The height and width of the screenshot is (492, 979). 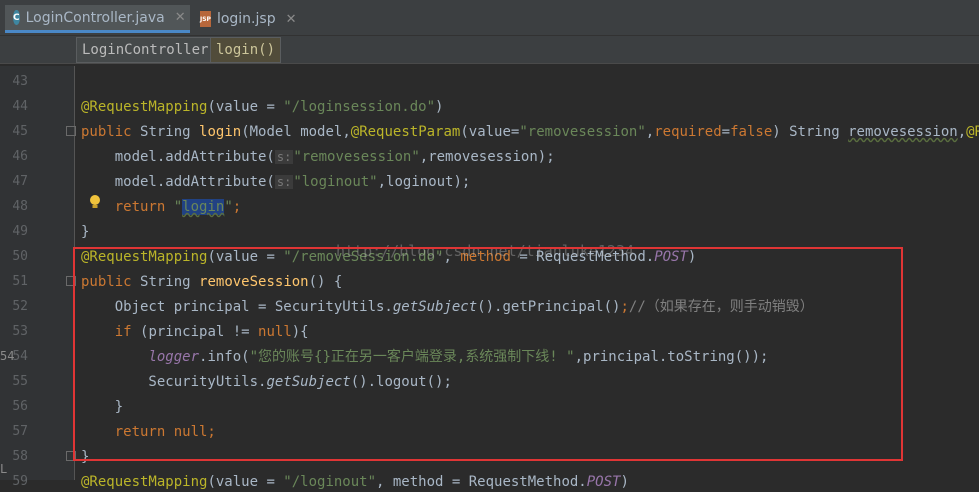 I want to click on code-line: }, so click(x=85, y=232).